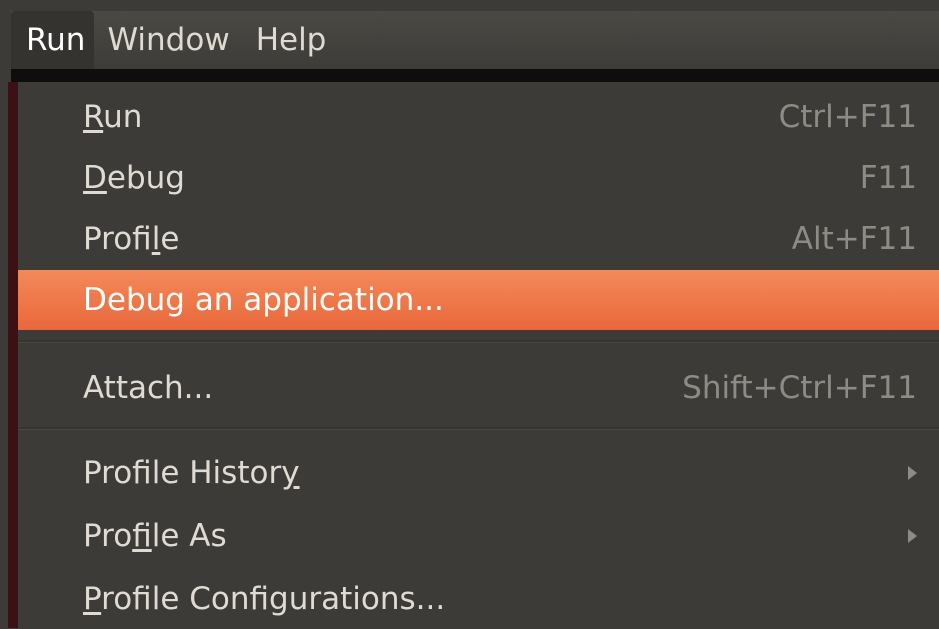 This screenshot has width=939, height=629. What do you see at coordinates (168, 40) in the screenshot?
I see `menu-window: Window` at bounding box center [168, 40].